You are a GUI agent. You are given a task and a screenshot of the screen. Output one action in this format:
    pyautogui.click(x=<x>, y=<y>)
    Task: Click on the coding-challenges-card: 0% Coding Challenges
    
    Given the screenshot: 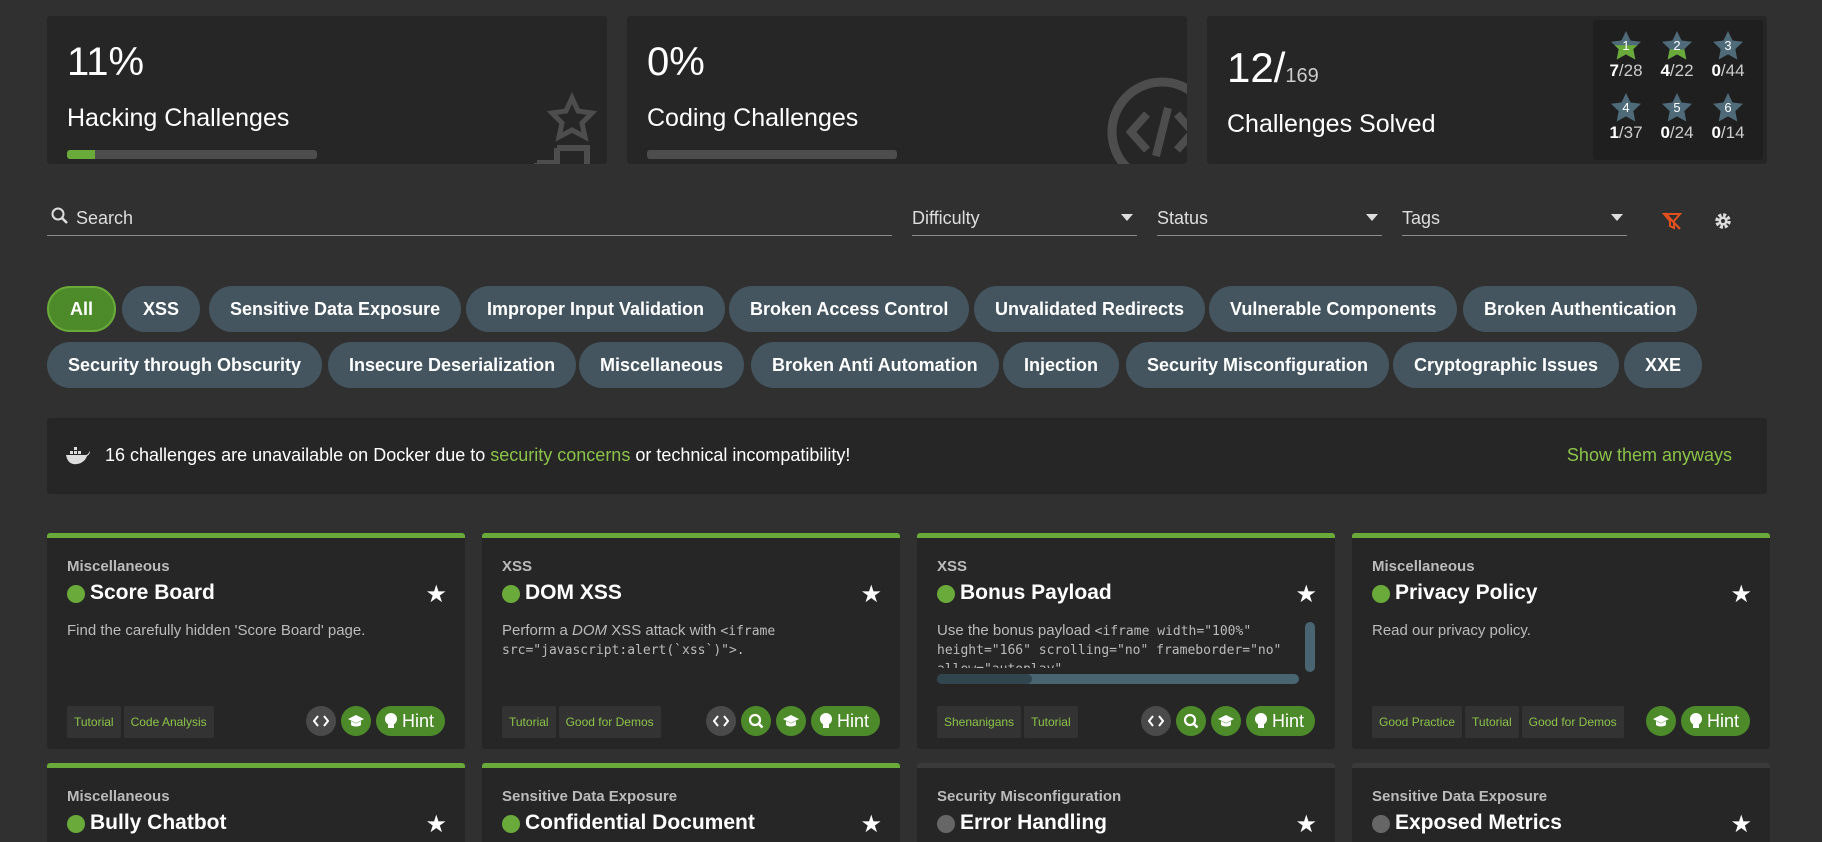 What is the action you would take?
    pyautogui.click(x=907, y=90)
    